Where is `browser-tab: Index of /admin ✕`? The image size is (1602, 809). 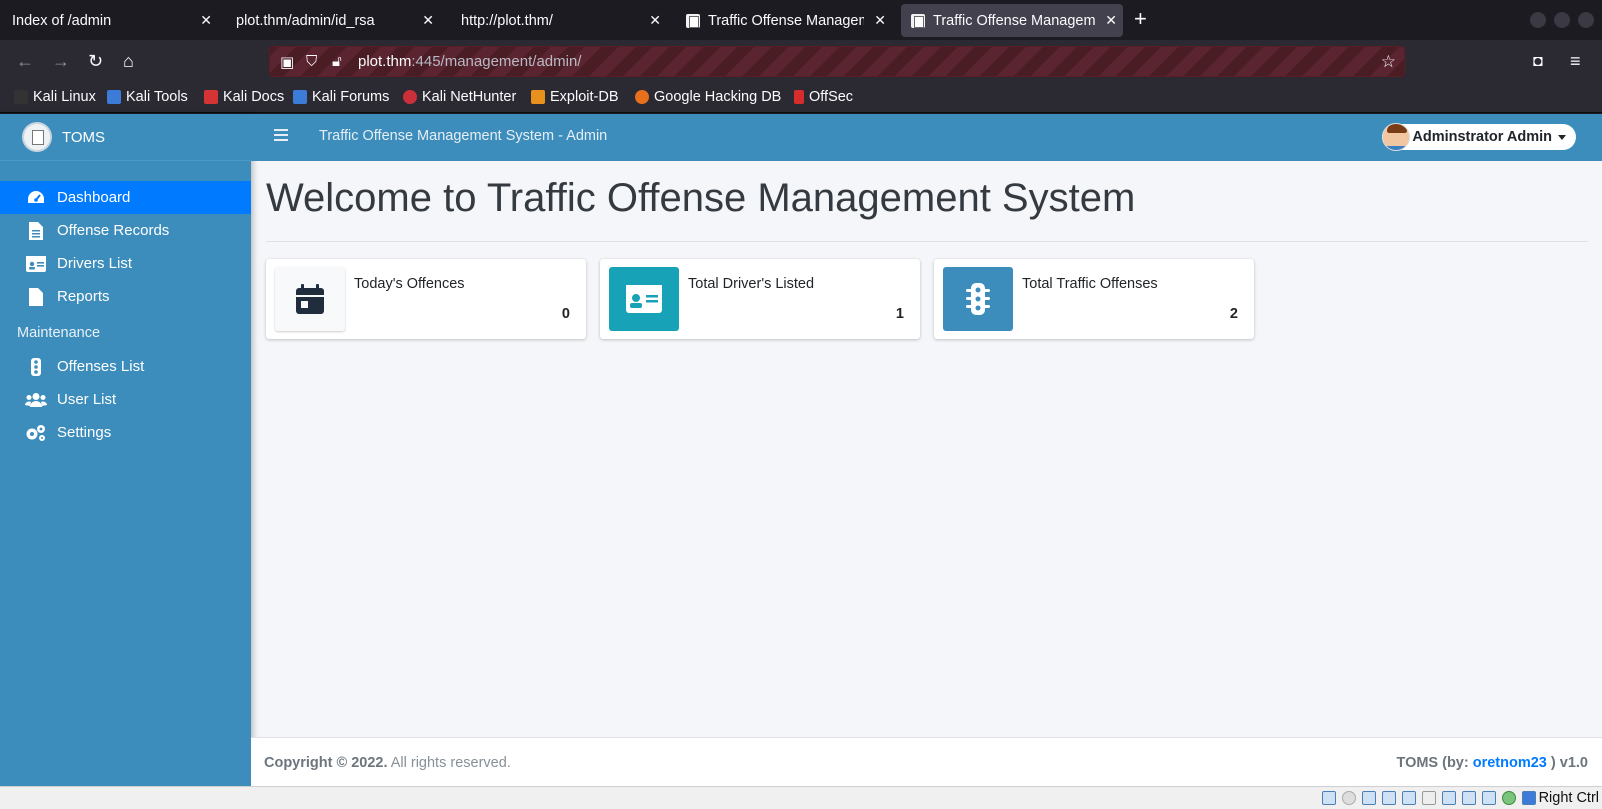
browser-tab: Index of /admin ✕ is located at coordinates (110, 20).